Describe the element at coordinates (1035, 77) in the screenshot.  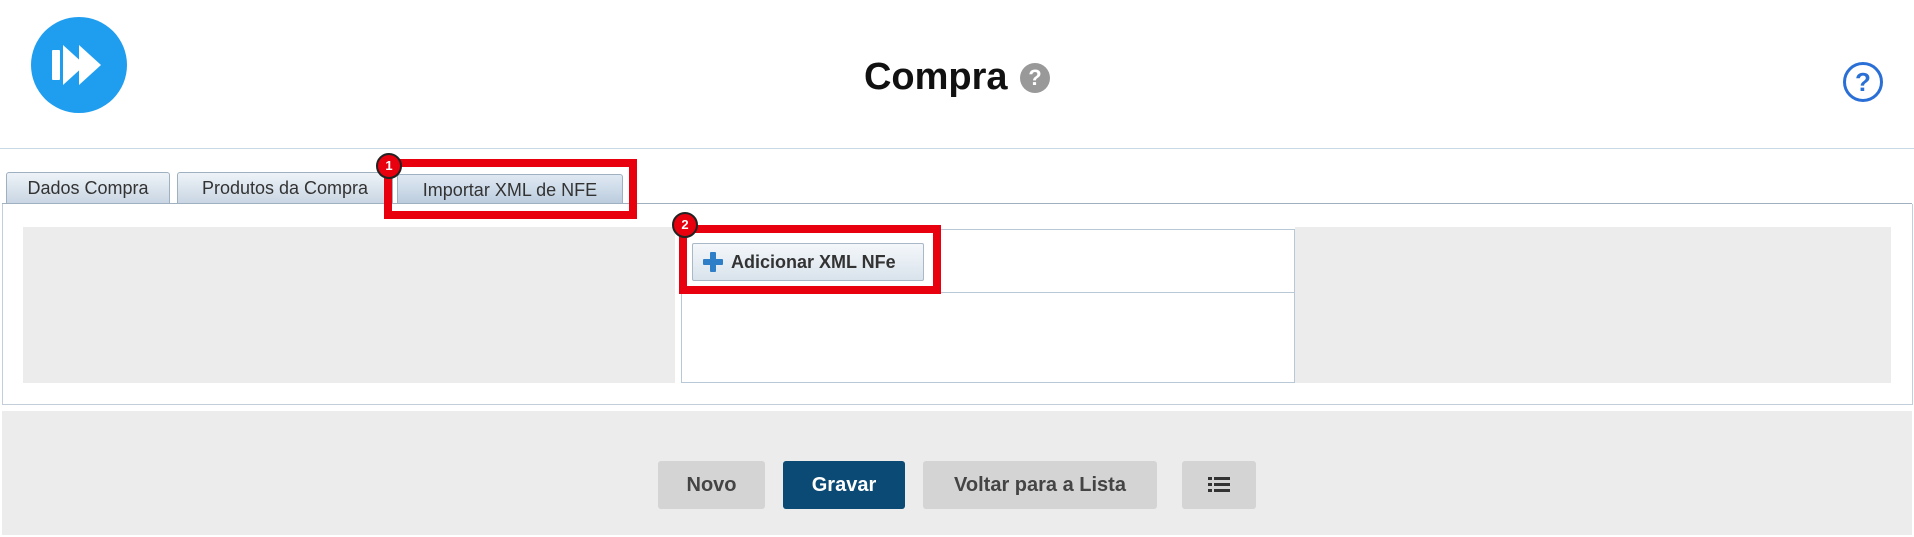
I see `title-help-icon: ?` at that location.